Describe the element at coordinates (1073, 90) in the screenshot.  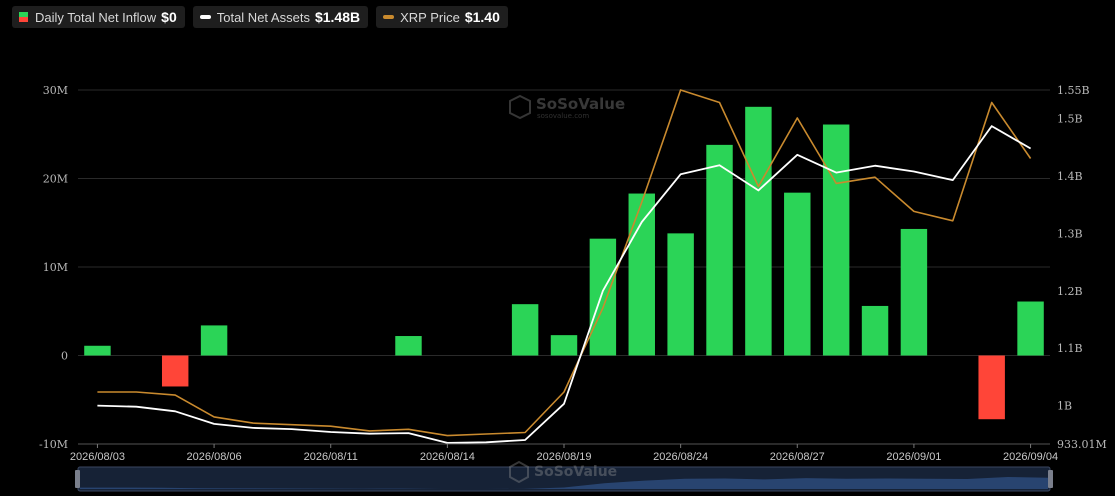
I see `y-right-tick-label: 1.55B` at that location.